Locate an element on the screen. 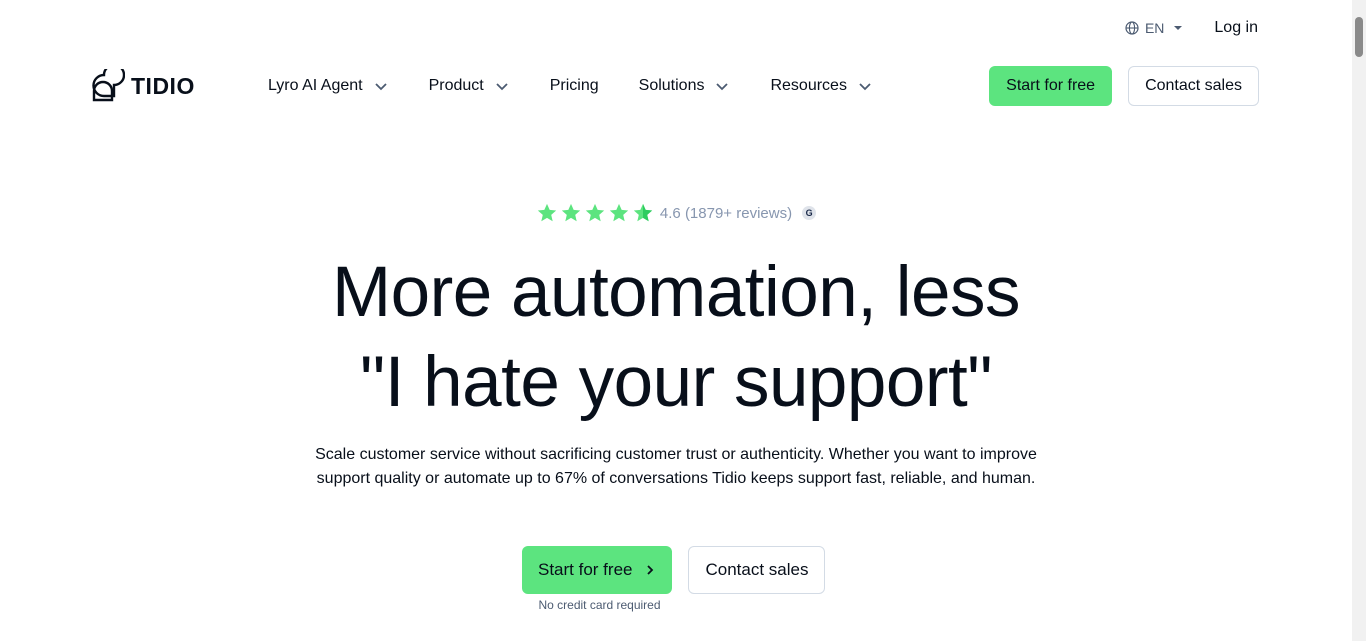 The height and width of the screenshot is (641, 1366). language-selector: EN is located at coordinates (1155, 28).